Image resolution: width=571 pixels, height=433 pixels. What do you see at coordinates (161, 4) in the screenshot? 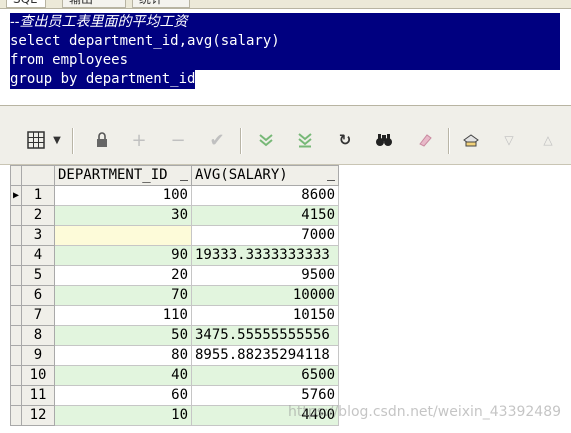
I see `tab-statistics: 统计` at bounding box center [161, 4].